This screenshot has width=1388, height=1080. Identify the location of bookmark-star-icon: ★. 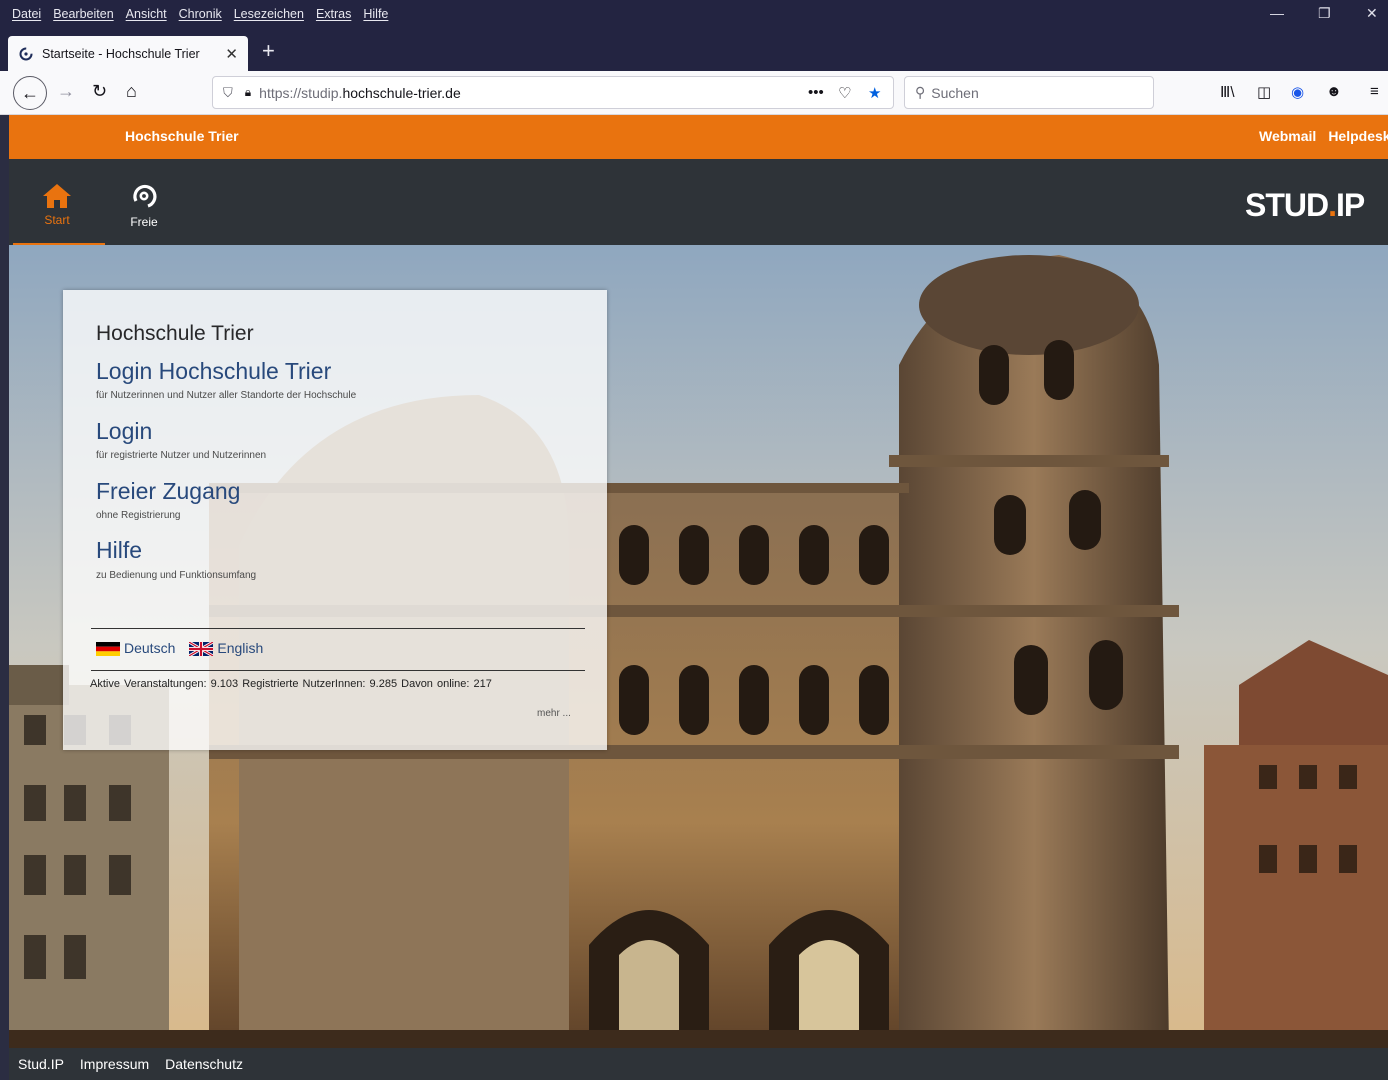
(874, 93).